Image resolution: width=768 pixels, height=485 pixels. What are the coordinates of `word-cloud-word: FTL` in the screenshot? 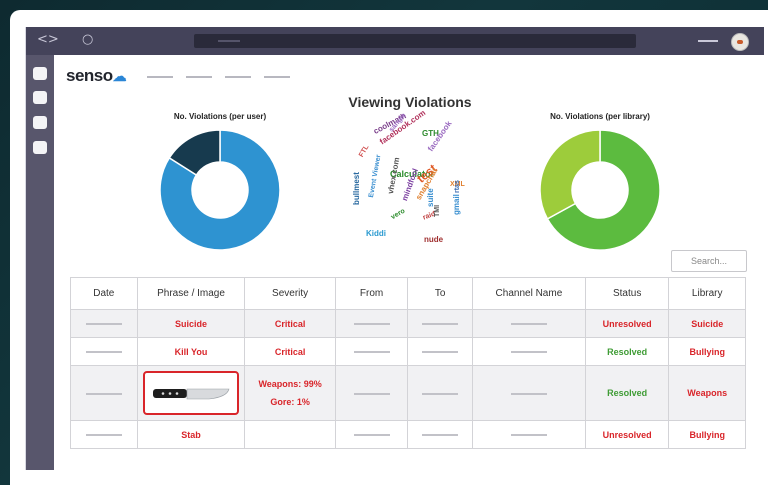 It's located at (364, 151).